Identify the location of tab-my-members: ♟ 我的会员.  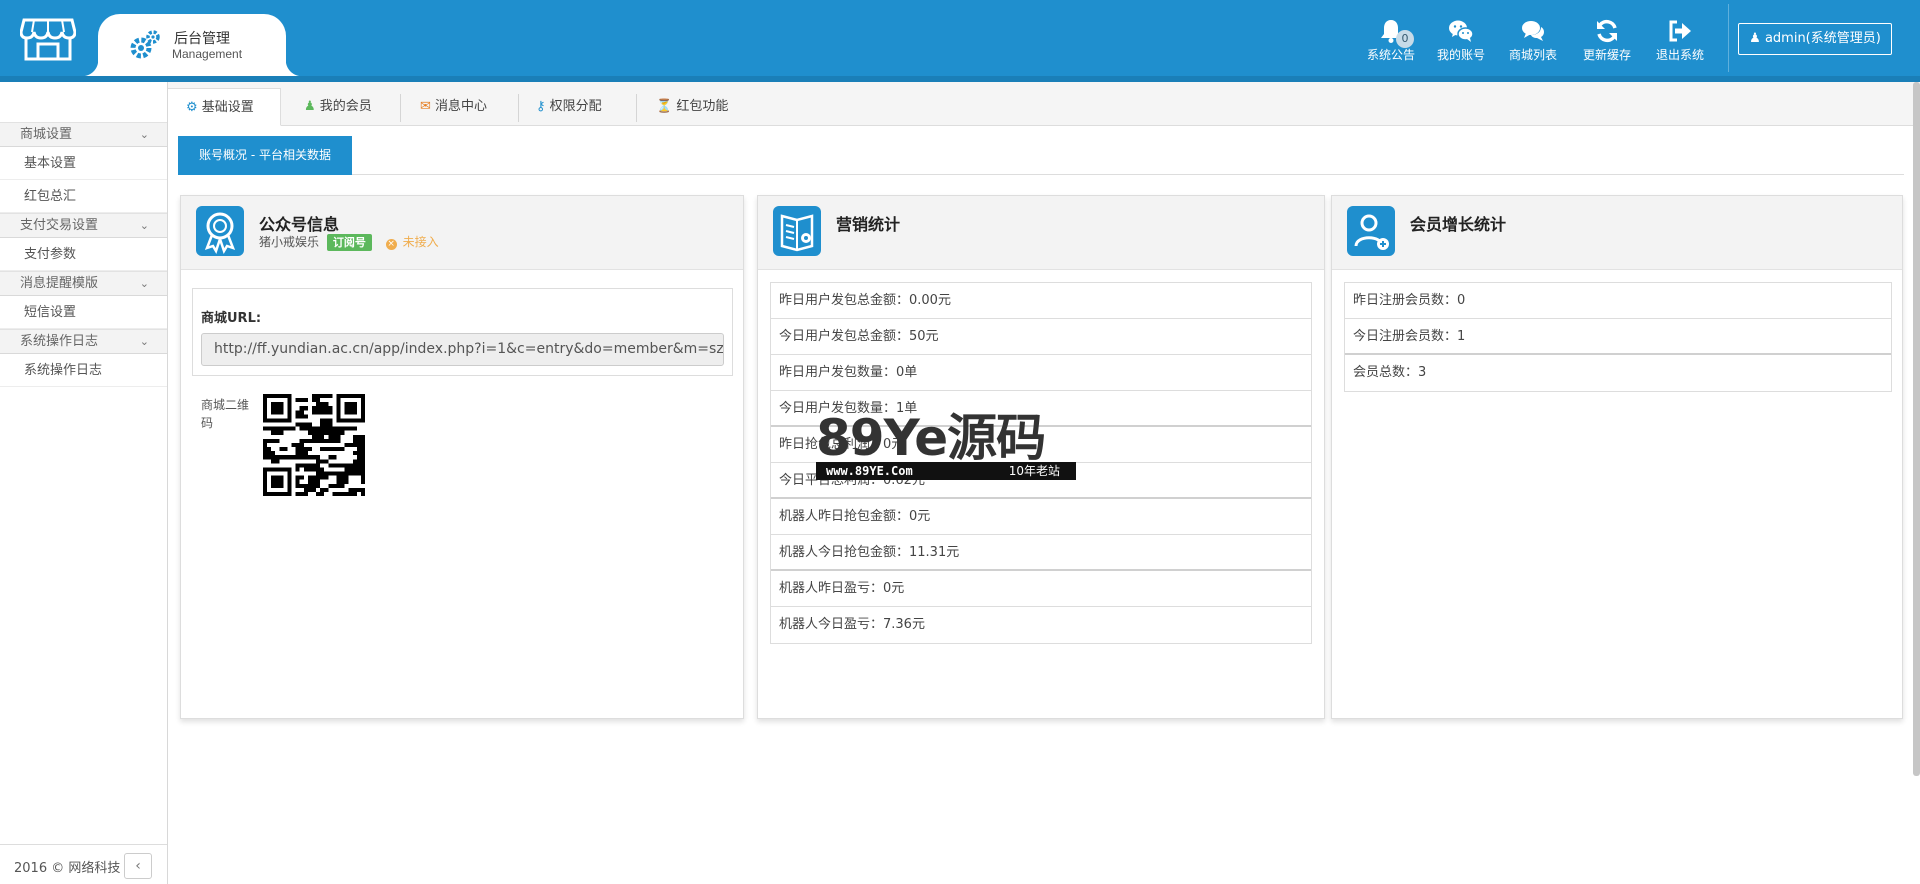
(341, 107).